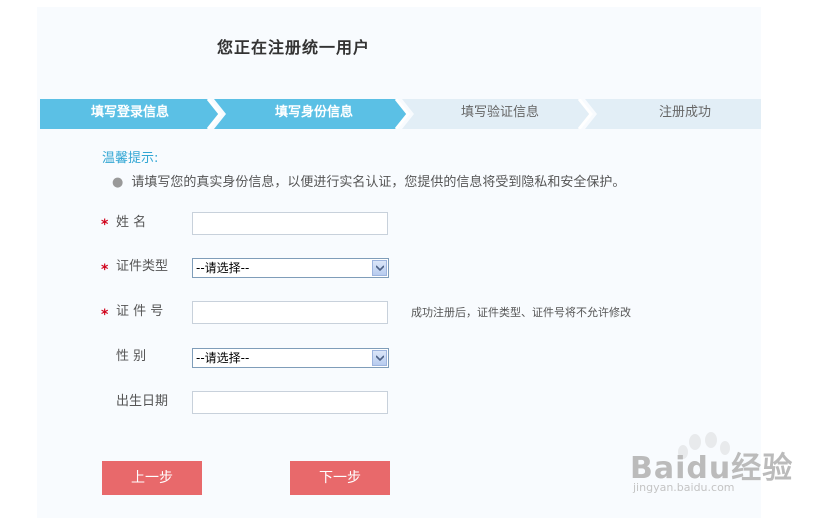 The width and height of the screenshot is (819, 518). Describe the element at coordinates (290, 312) in the screenshot. I see `id-number-input` at that location.